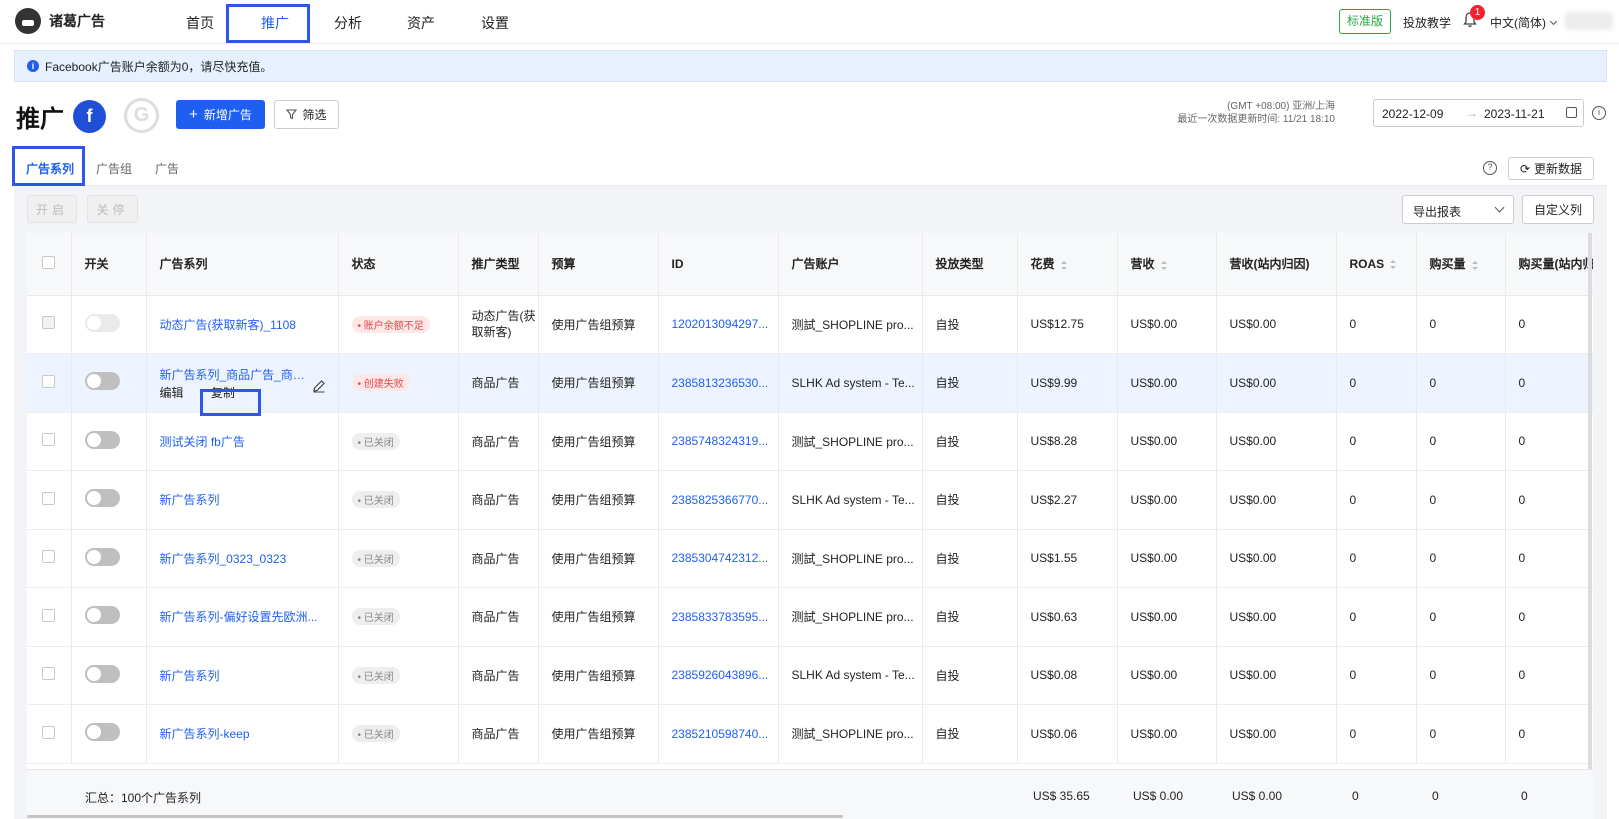 Image resolution: width=1619 pixels, height=819 pixels. Describe the element at coordinates (60, 21) in the screenshot. I see `app-logo: 诸葛广告` at that location.